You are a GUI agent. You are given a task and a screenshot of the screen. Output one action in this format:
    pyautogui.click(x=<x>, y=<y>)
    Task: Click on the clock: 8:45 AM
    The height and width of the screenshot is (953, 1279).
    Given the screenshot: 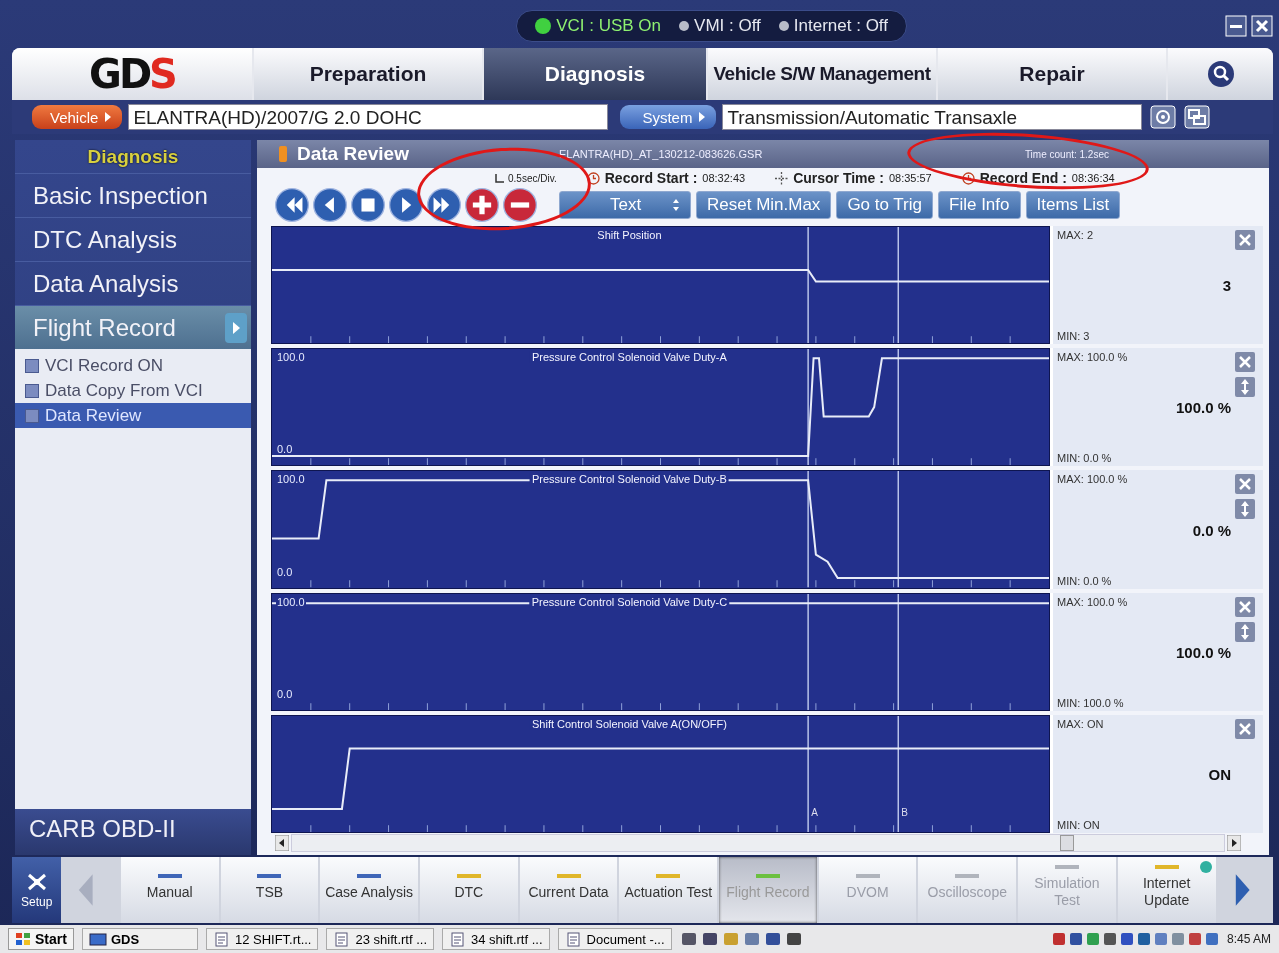 What is the action you would take?
    pyautogui.click(x=1248, y=939)
    